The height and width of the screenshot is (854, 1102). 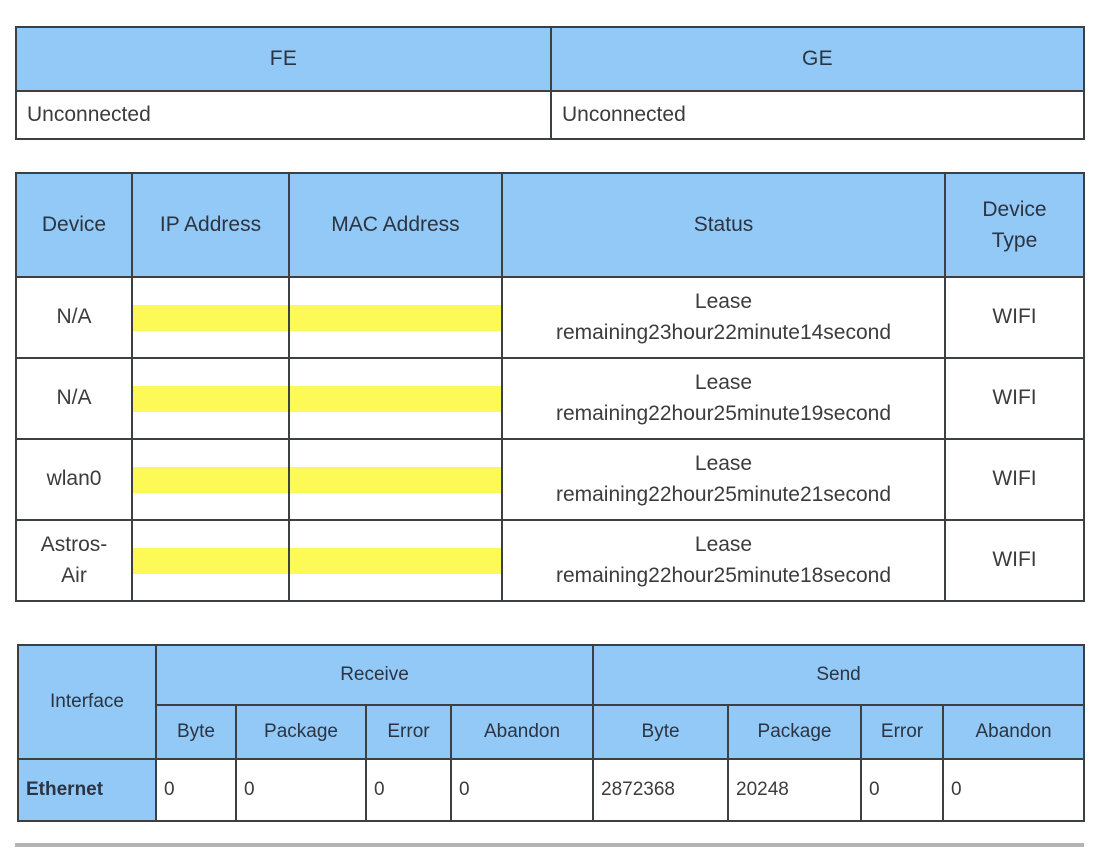 What do you see at coordinates (723, 398) in the screenshot?
I see `cell-status: Lease remaining22hour25minute19second` at bounding box center [723, 398].